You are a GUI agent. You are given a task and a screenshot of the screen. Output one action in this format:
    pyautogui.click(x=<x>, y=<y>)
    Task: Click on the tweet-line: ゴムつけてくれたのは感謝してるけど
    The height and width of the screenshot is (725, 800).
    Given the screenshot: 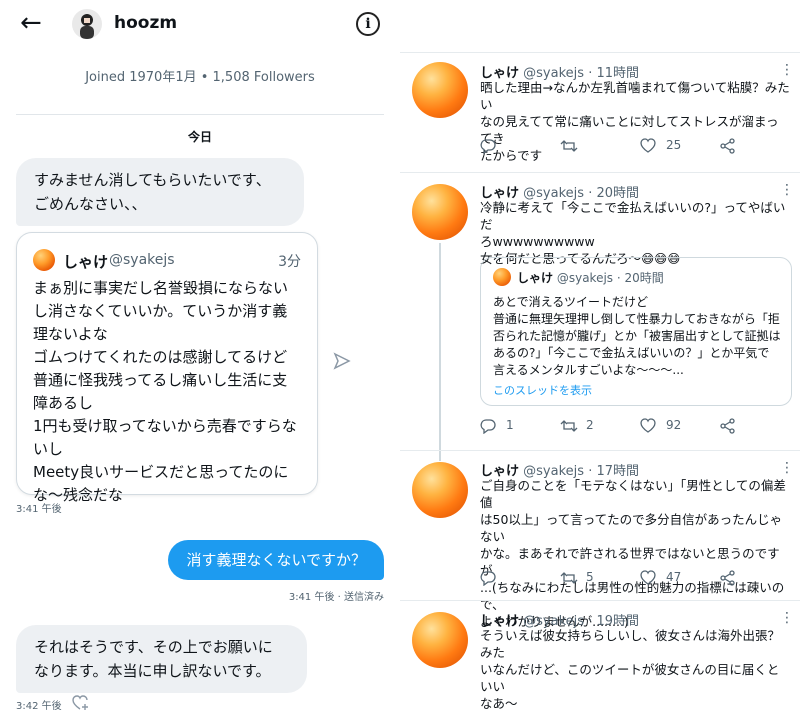 What is the action you would take?
    pyautogui.click(x=160, y=357)
    